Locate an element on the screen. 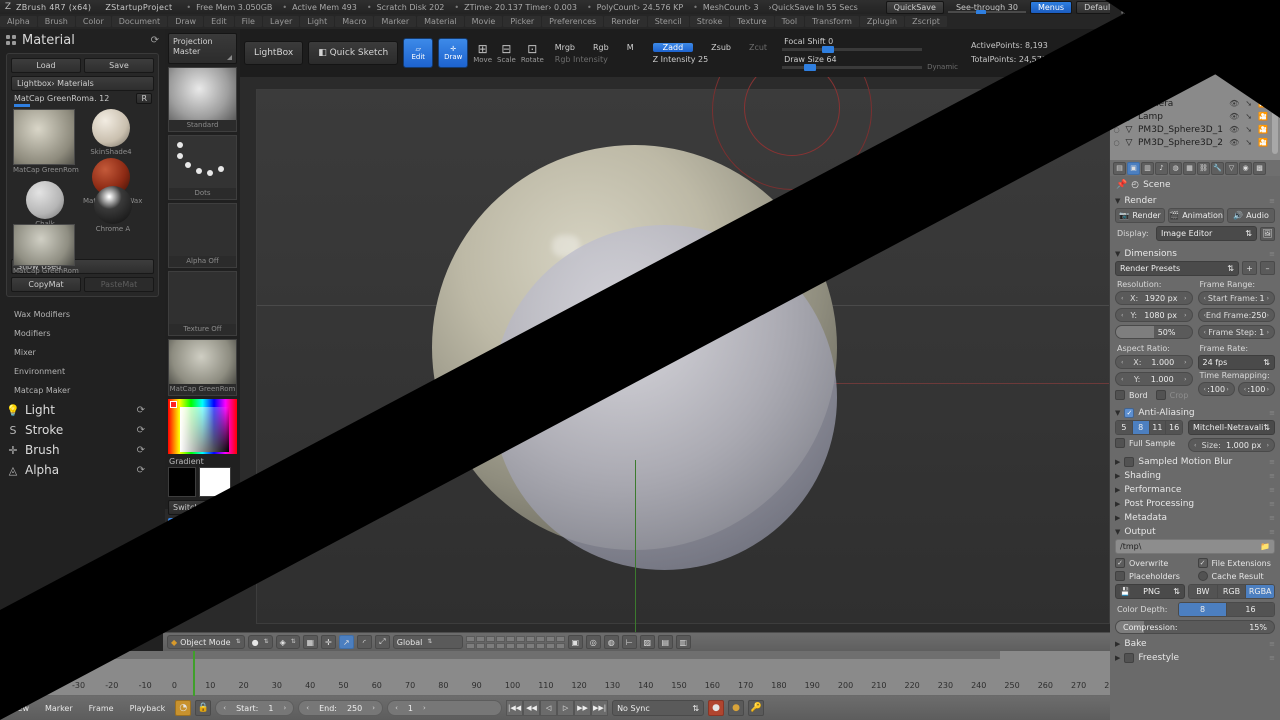  rgb-button: Rgb is located at coordinates (601, 47).